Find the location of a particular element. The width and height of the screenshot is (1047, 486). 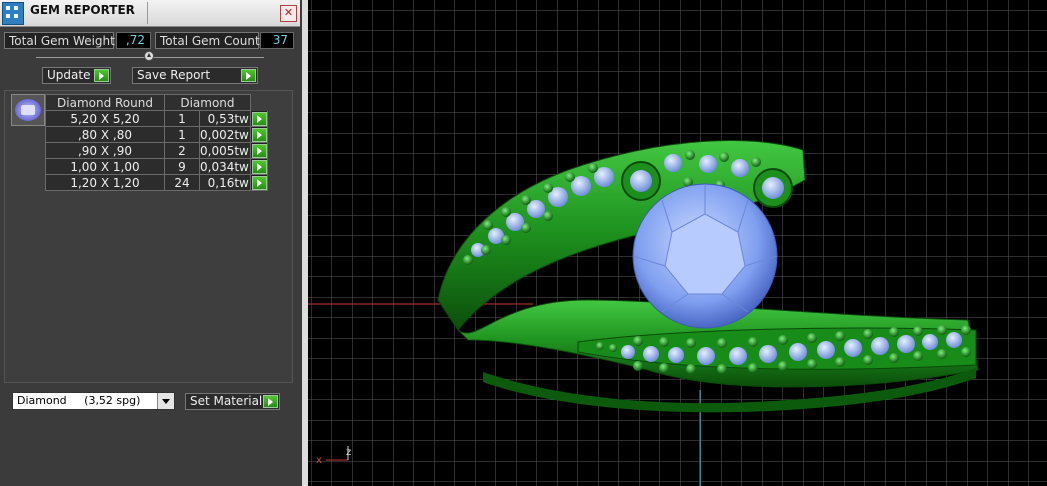

set-material-arrow-icon is located at coordinates (270, 401).